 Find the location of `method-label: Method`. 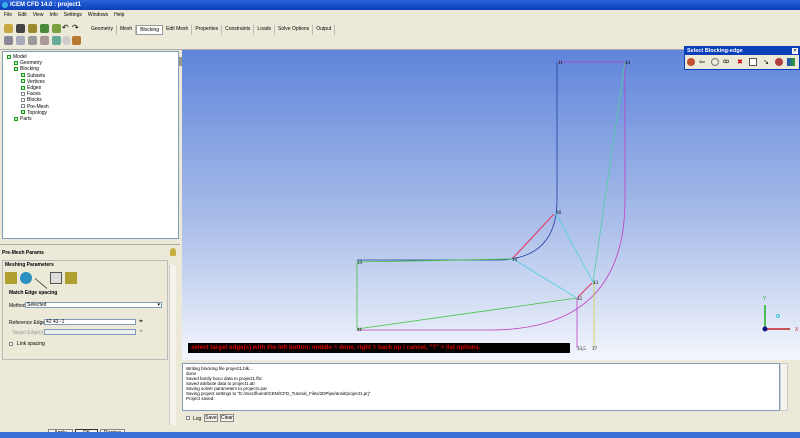

method-label: Method is located at coordinates (17, 306).